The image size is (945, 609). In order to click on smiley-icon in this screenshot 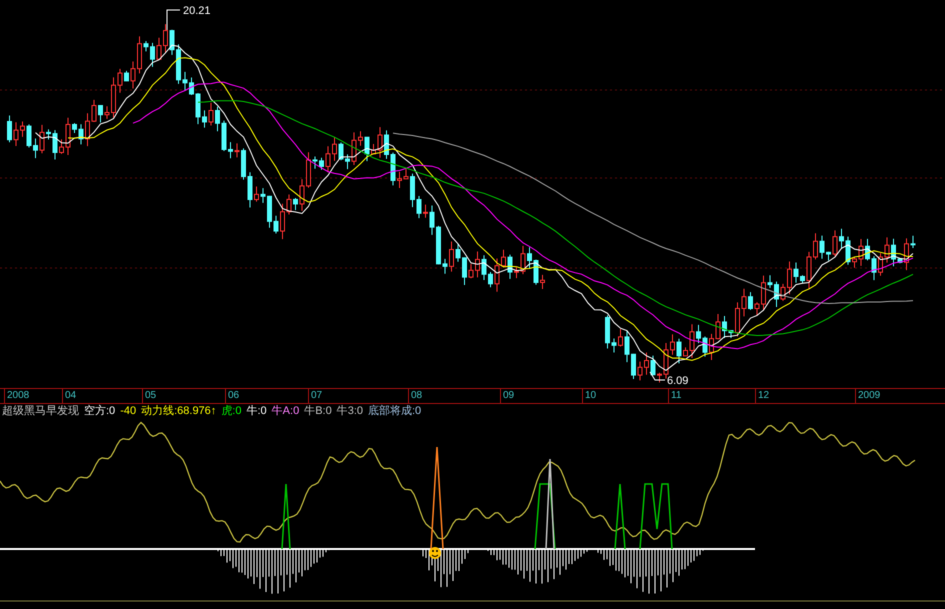, I will do `click(435, 553)`.